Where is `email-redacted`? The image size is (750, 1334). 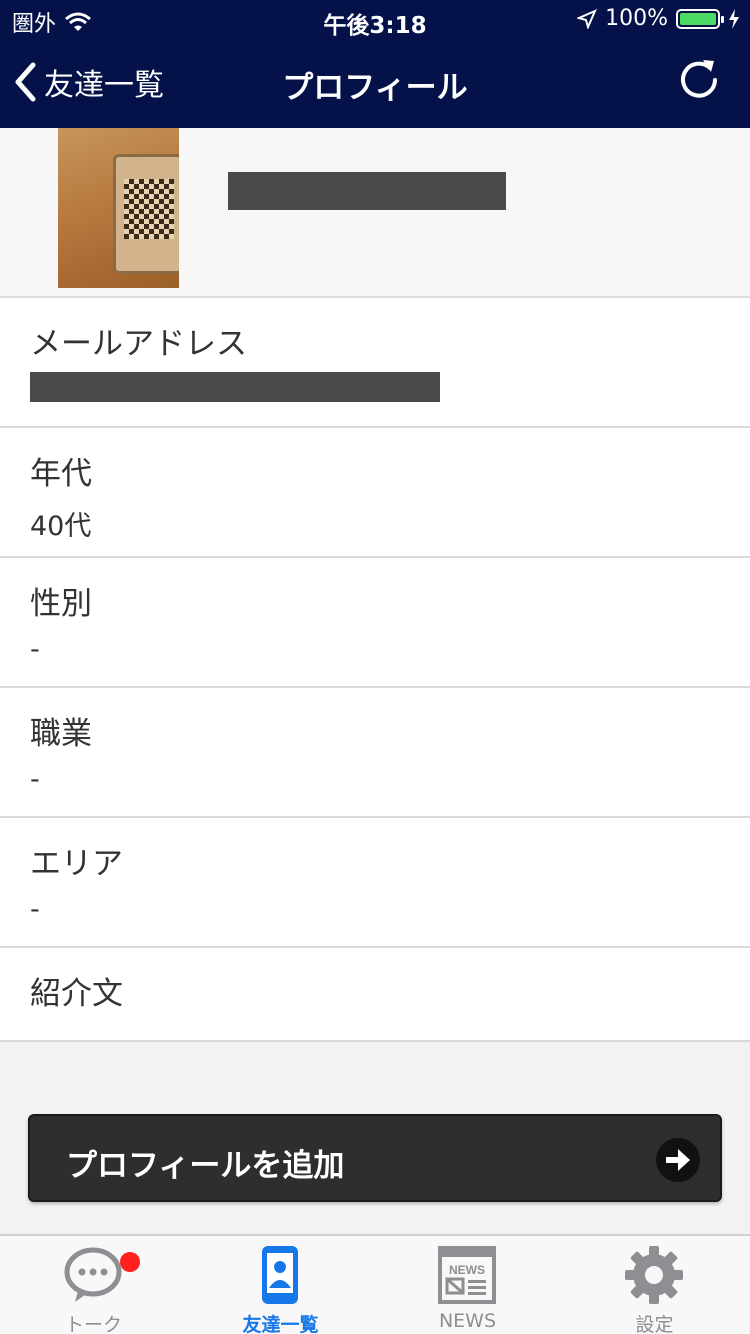 email-redacted is located at coordinates (235, 387).